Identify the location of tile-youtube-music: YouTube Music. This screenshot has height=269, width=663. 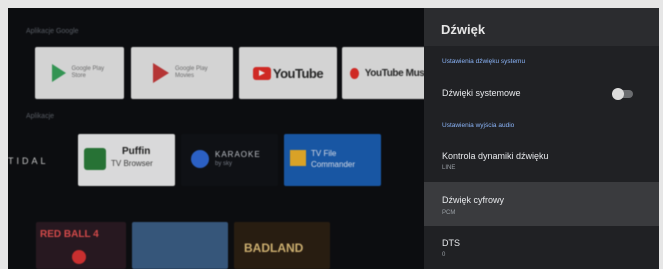
(387, 73).